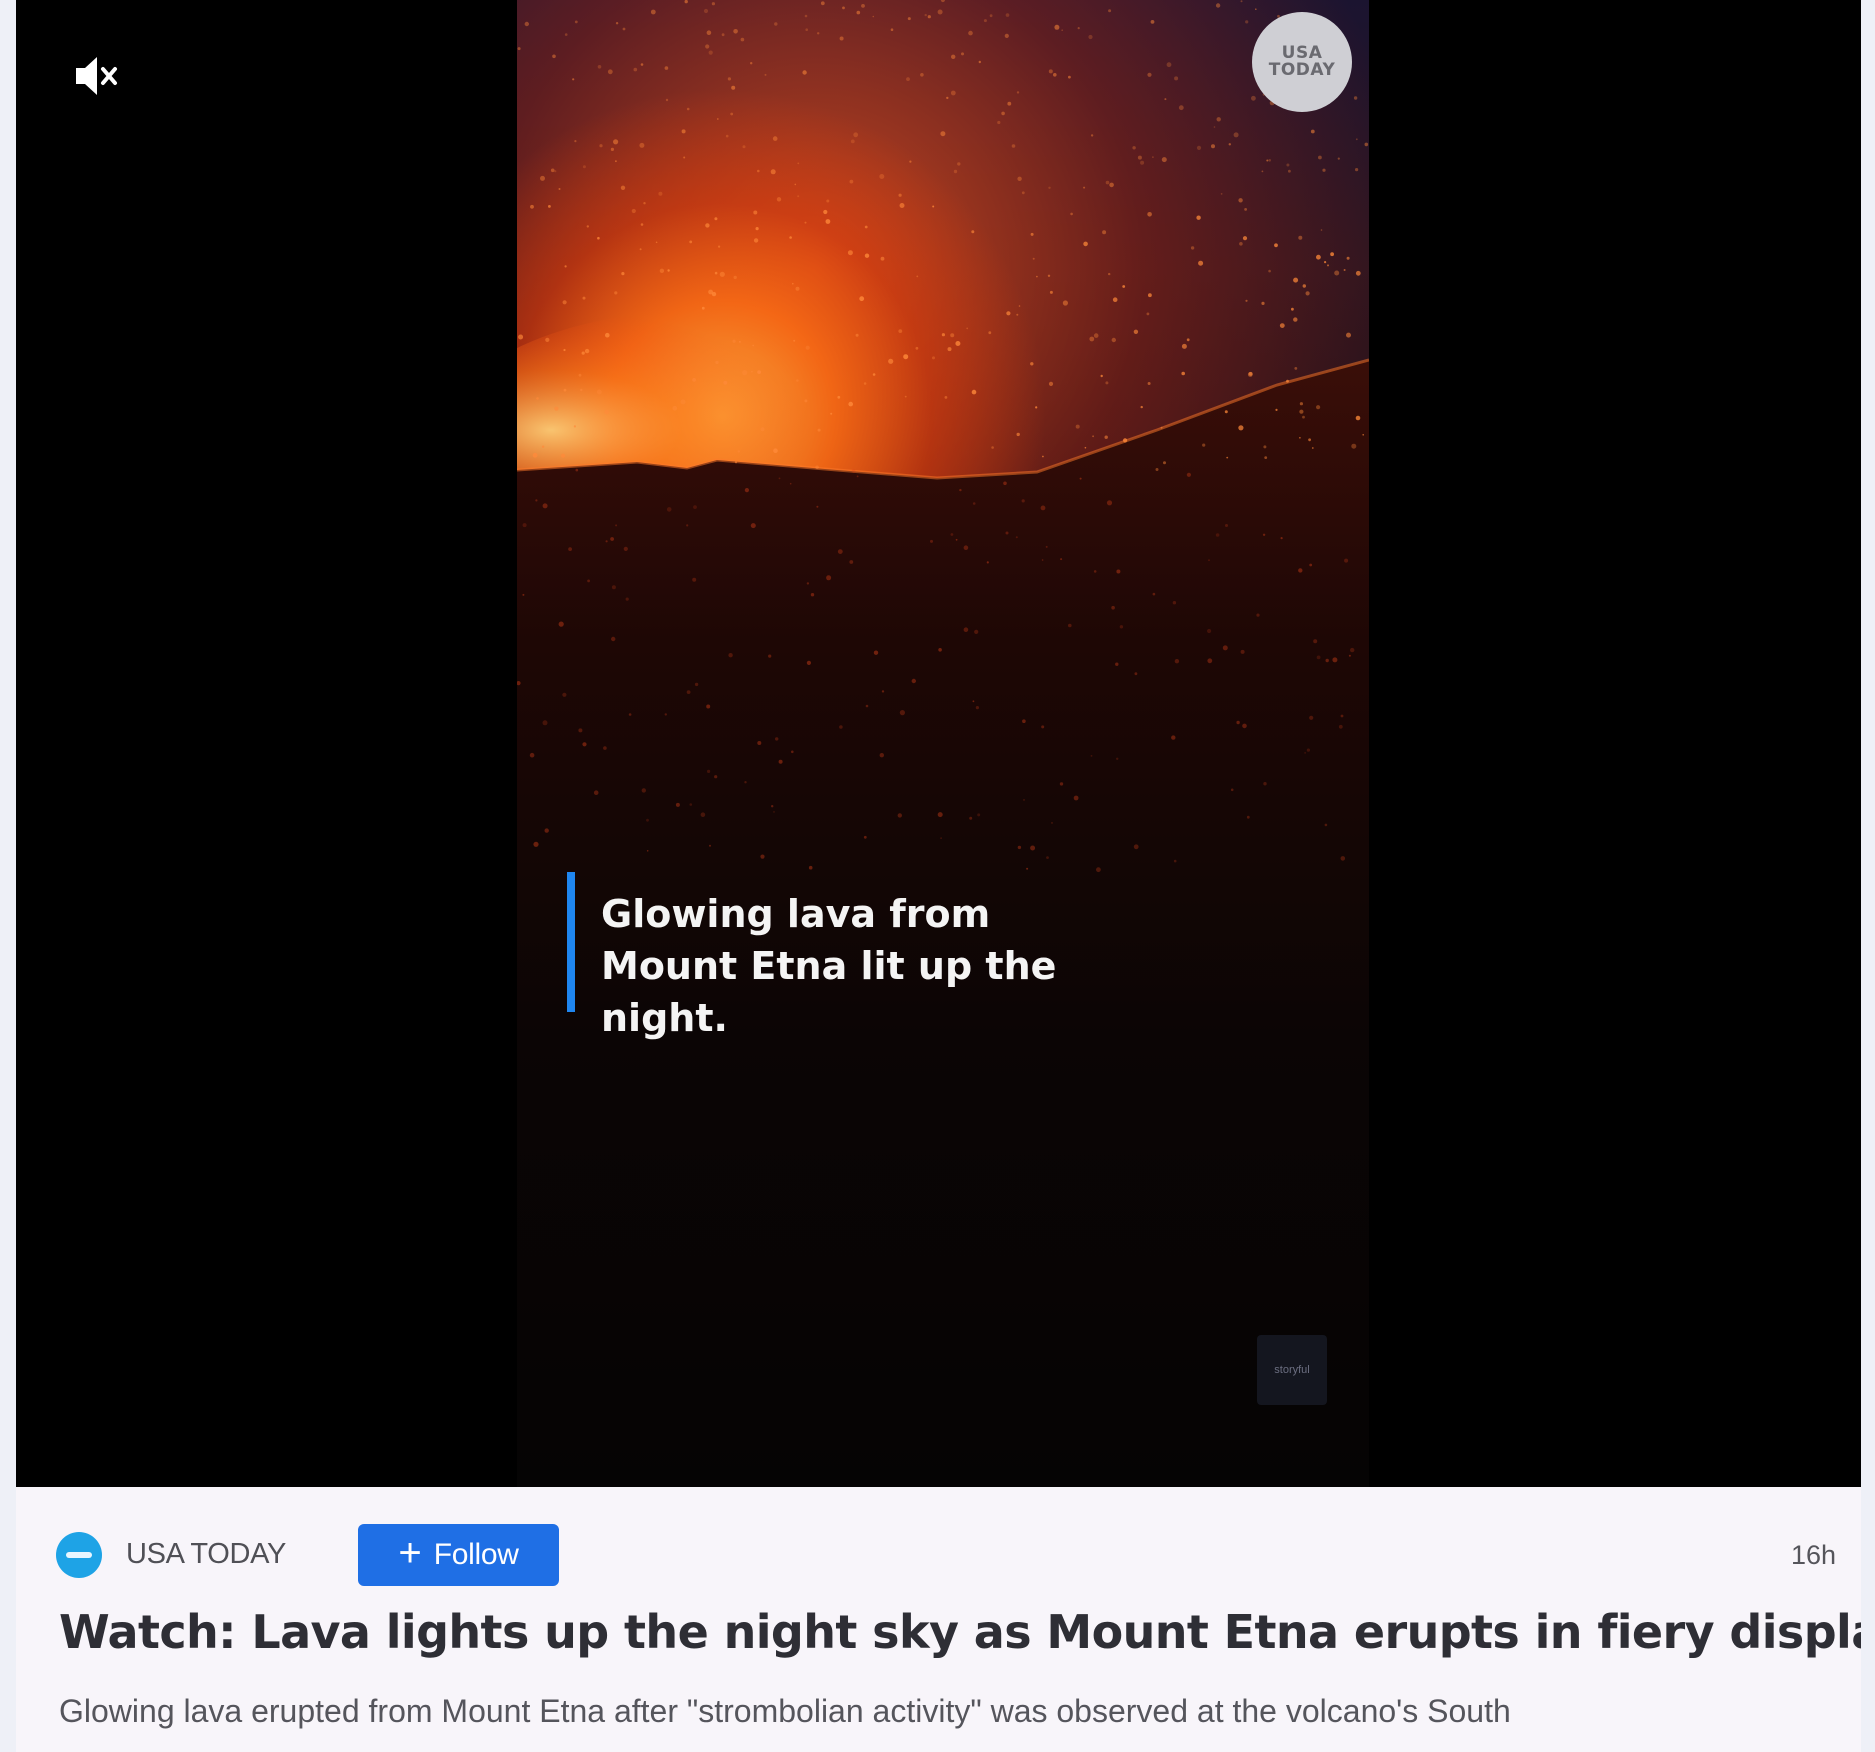 This screenshot has width=1875, height=1752. Describe the element at coordinates (476, 1554) in the screenshot. I see `follow-label: Follow` at that location.